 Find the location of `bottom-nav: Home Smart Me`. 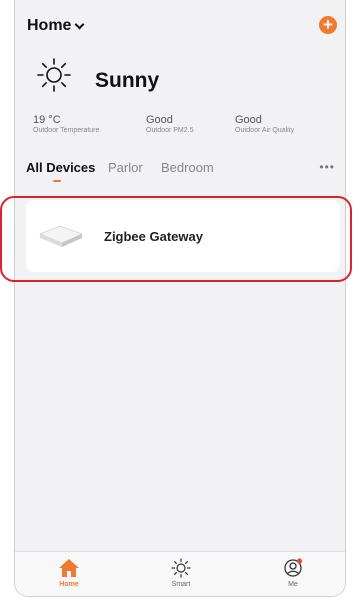

bottom-nav: Home Smart Me is located at coordinates (180, 573).